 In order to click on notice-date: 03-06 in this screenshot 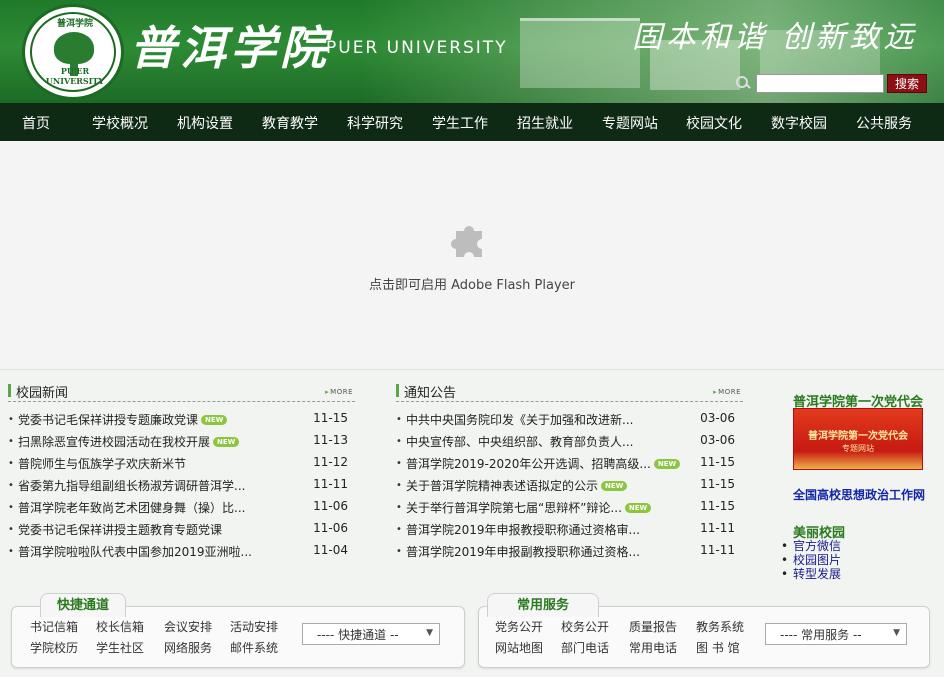, I will do `click(717, 418)`.